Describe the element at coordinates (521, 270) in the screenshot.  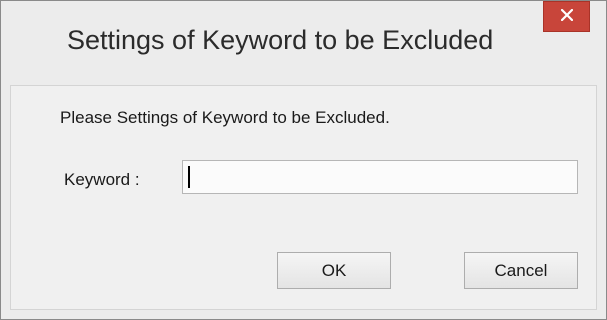
I see `cancel-button: Cancel` at that location.